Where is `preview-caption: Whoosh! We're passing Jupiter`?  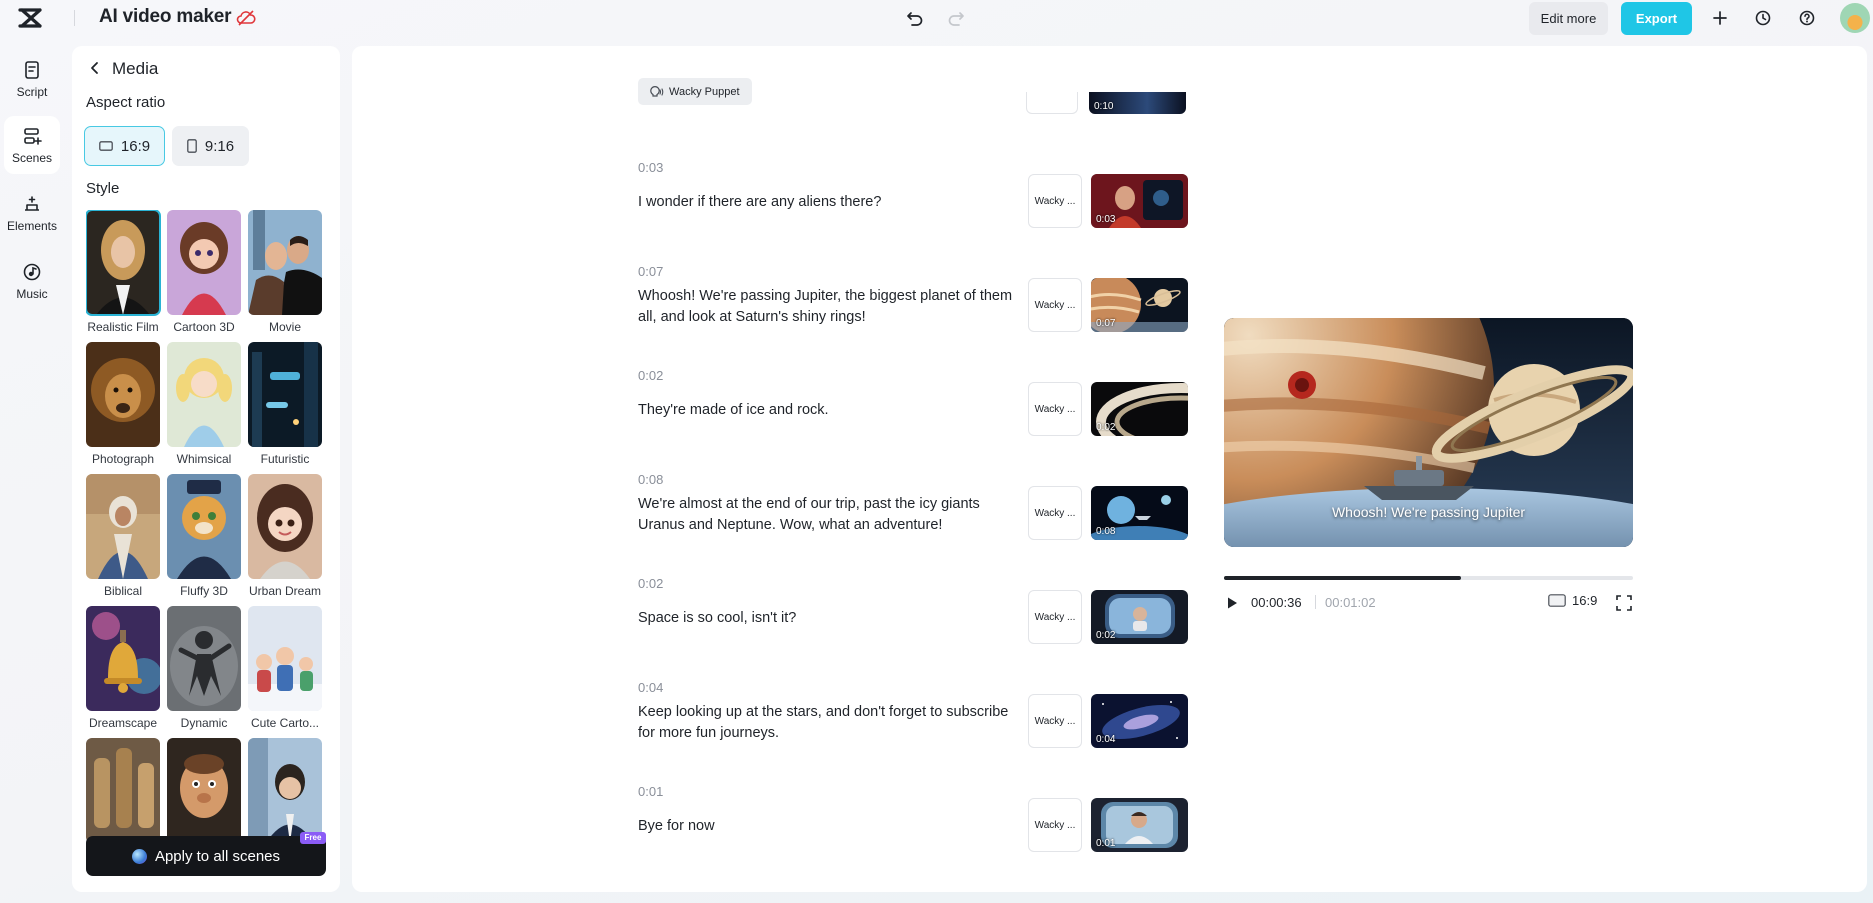
preview-caption: Whoosh! We're passing Jupiter is located at coordinates (1428, 512).